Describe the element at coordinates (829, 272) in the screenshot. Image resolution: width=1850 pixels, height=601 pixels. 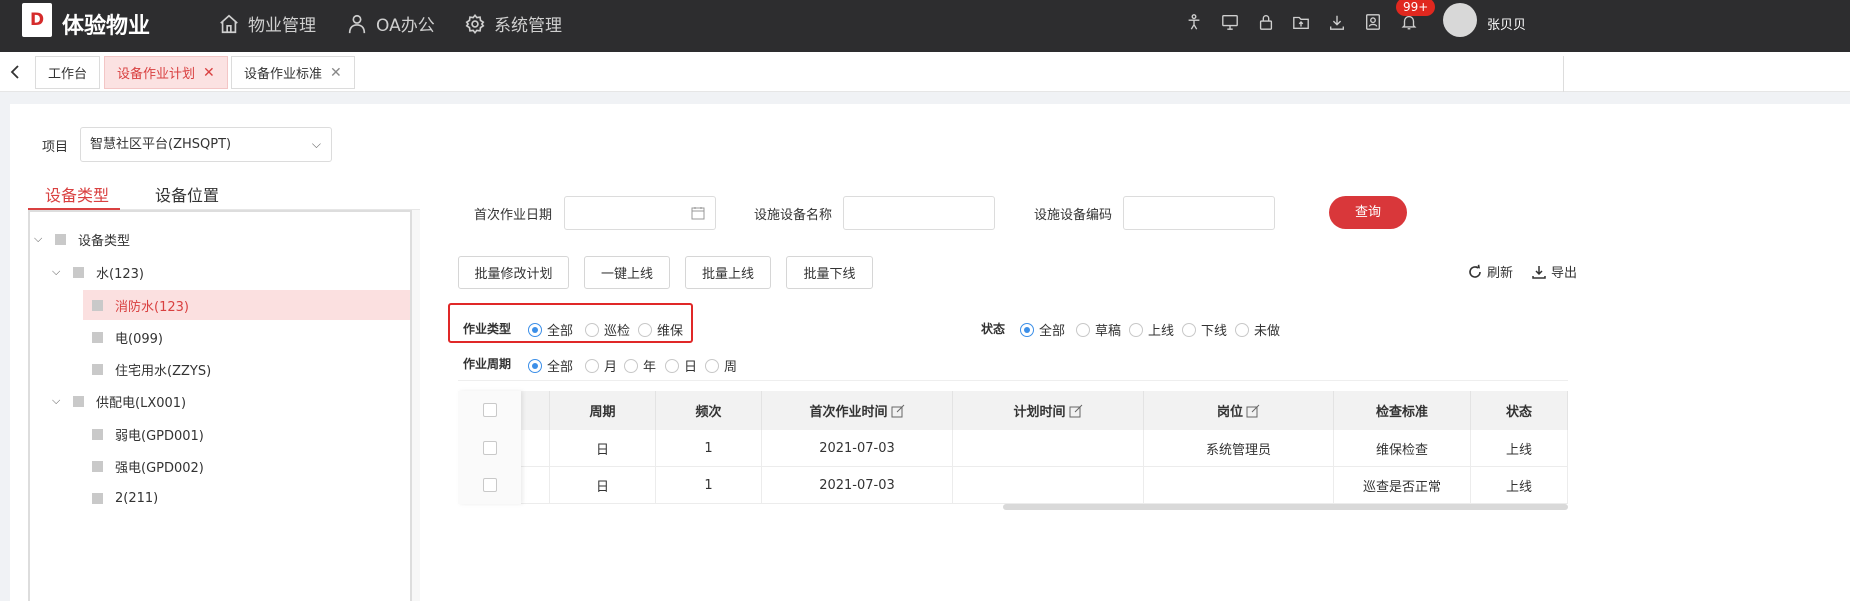
I see `batch-offline-button: 批量下线` at that location.